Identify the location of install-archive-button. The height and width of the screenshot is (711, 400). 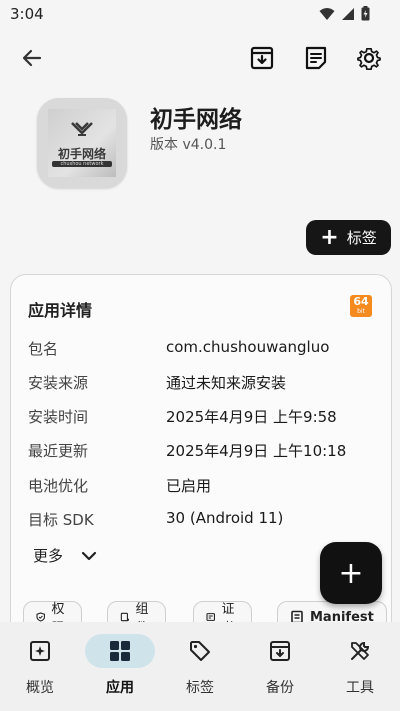
(262, 58).